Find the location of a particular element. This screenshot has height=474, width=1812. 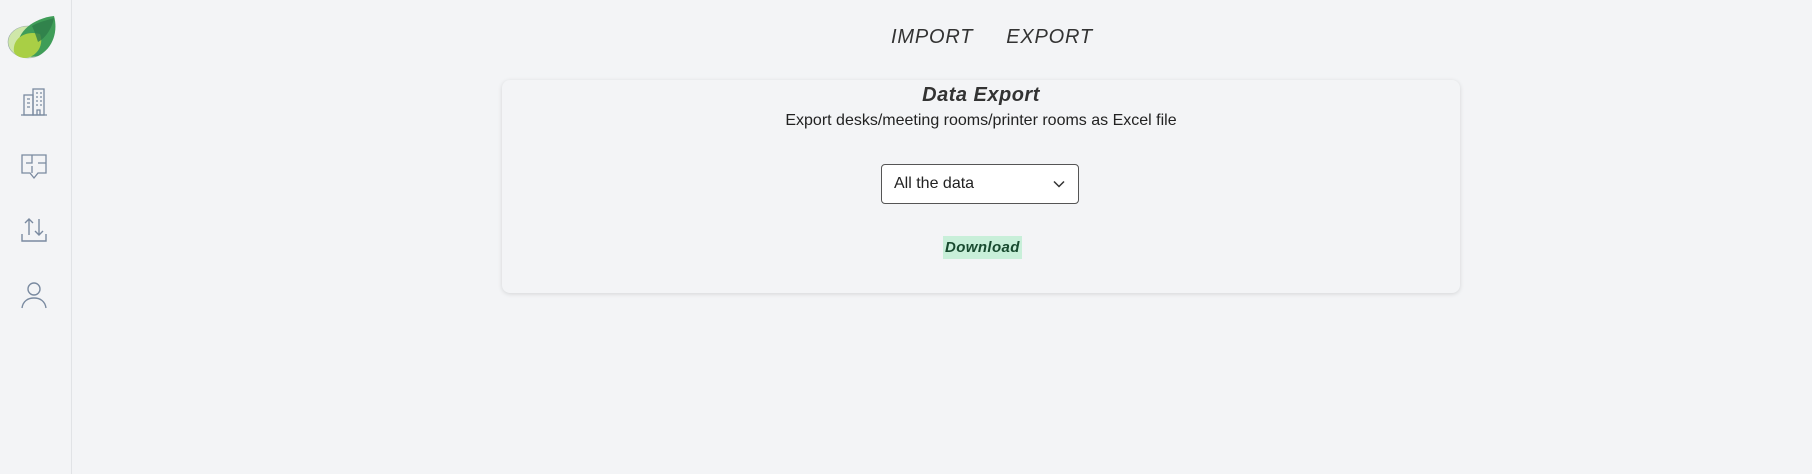

building-icon is located at coordinates (34, 102).